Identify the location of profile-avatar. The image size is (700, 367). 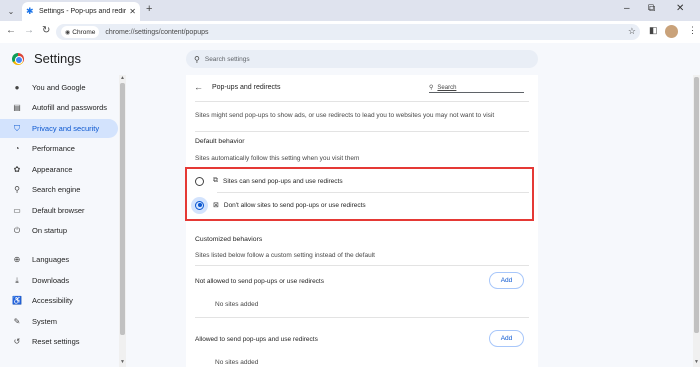
(671, 31).